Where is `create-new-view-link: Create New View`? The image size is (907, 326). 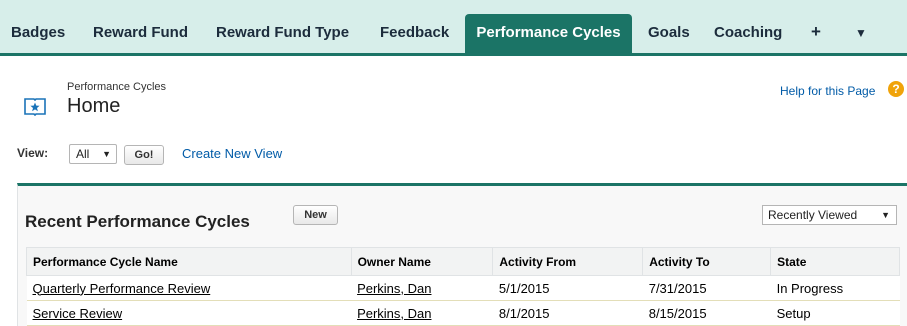
create-new-view-link: Create New View is located at coordinates (232, 153).